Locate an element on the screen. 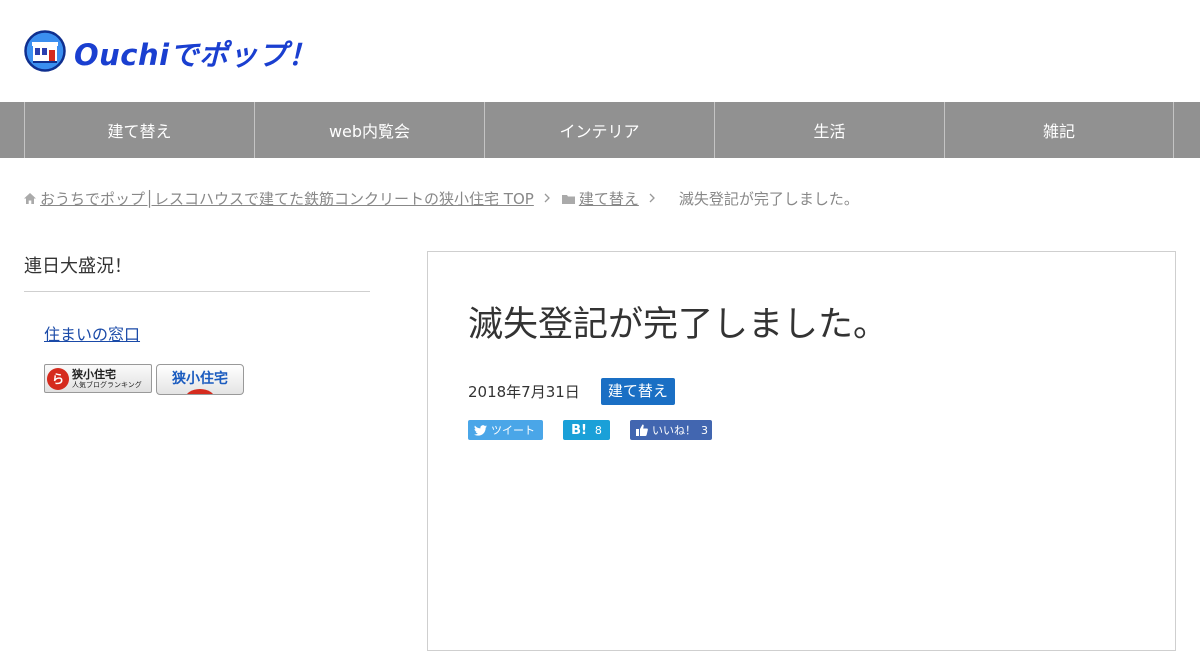 This screenshot has width=1200, height=651. breadcrumb-category-link: 建て替え is located at coordinates (609, 198).